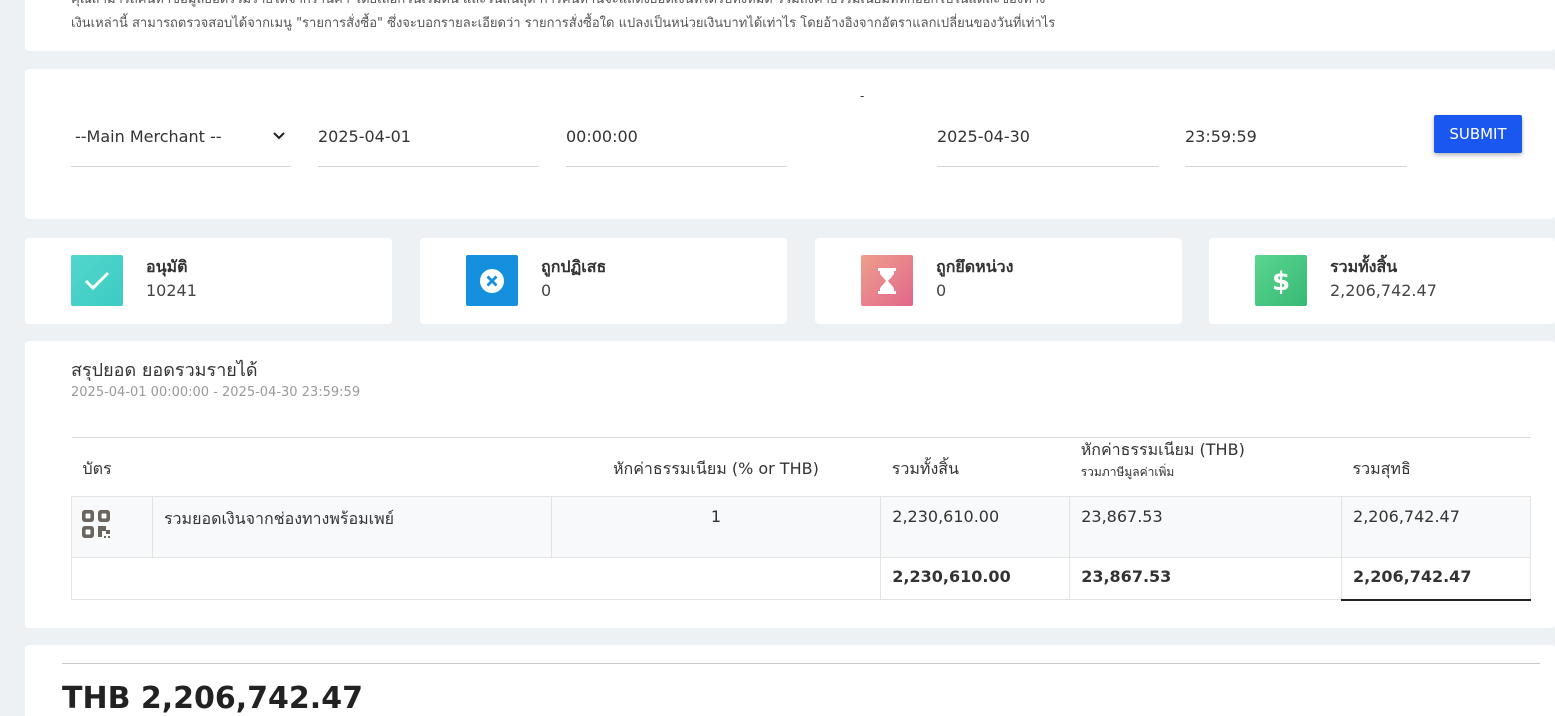 The width and height of the screenshot is (1555, 716). Describe the element at coordinates (801, 663) in the screenshot. I see `divider` at that location.